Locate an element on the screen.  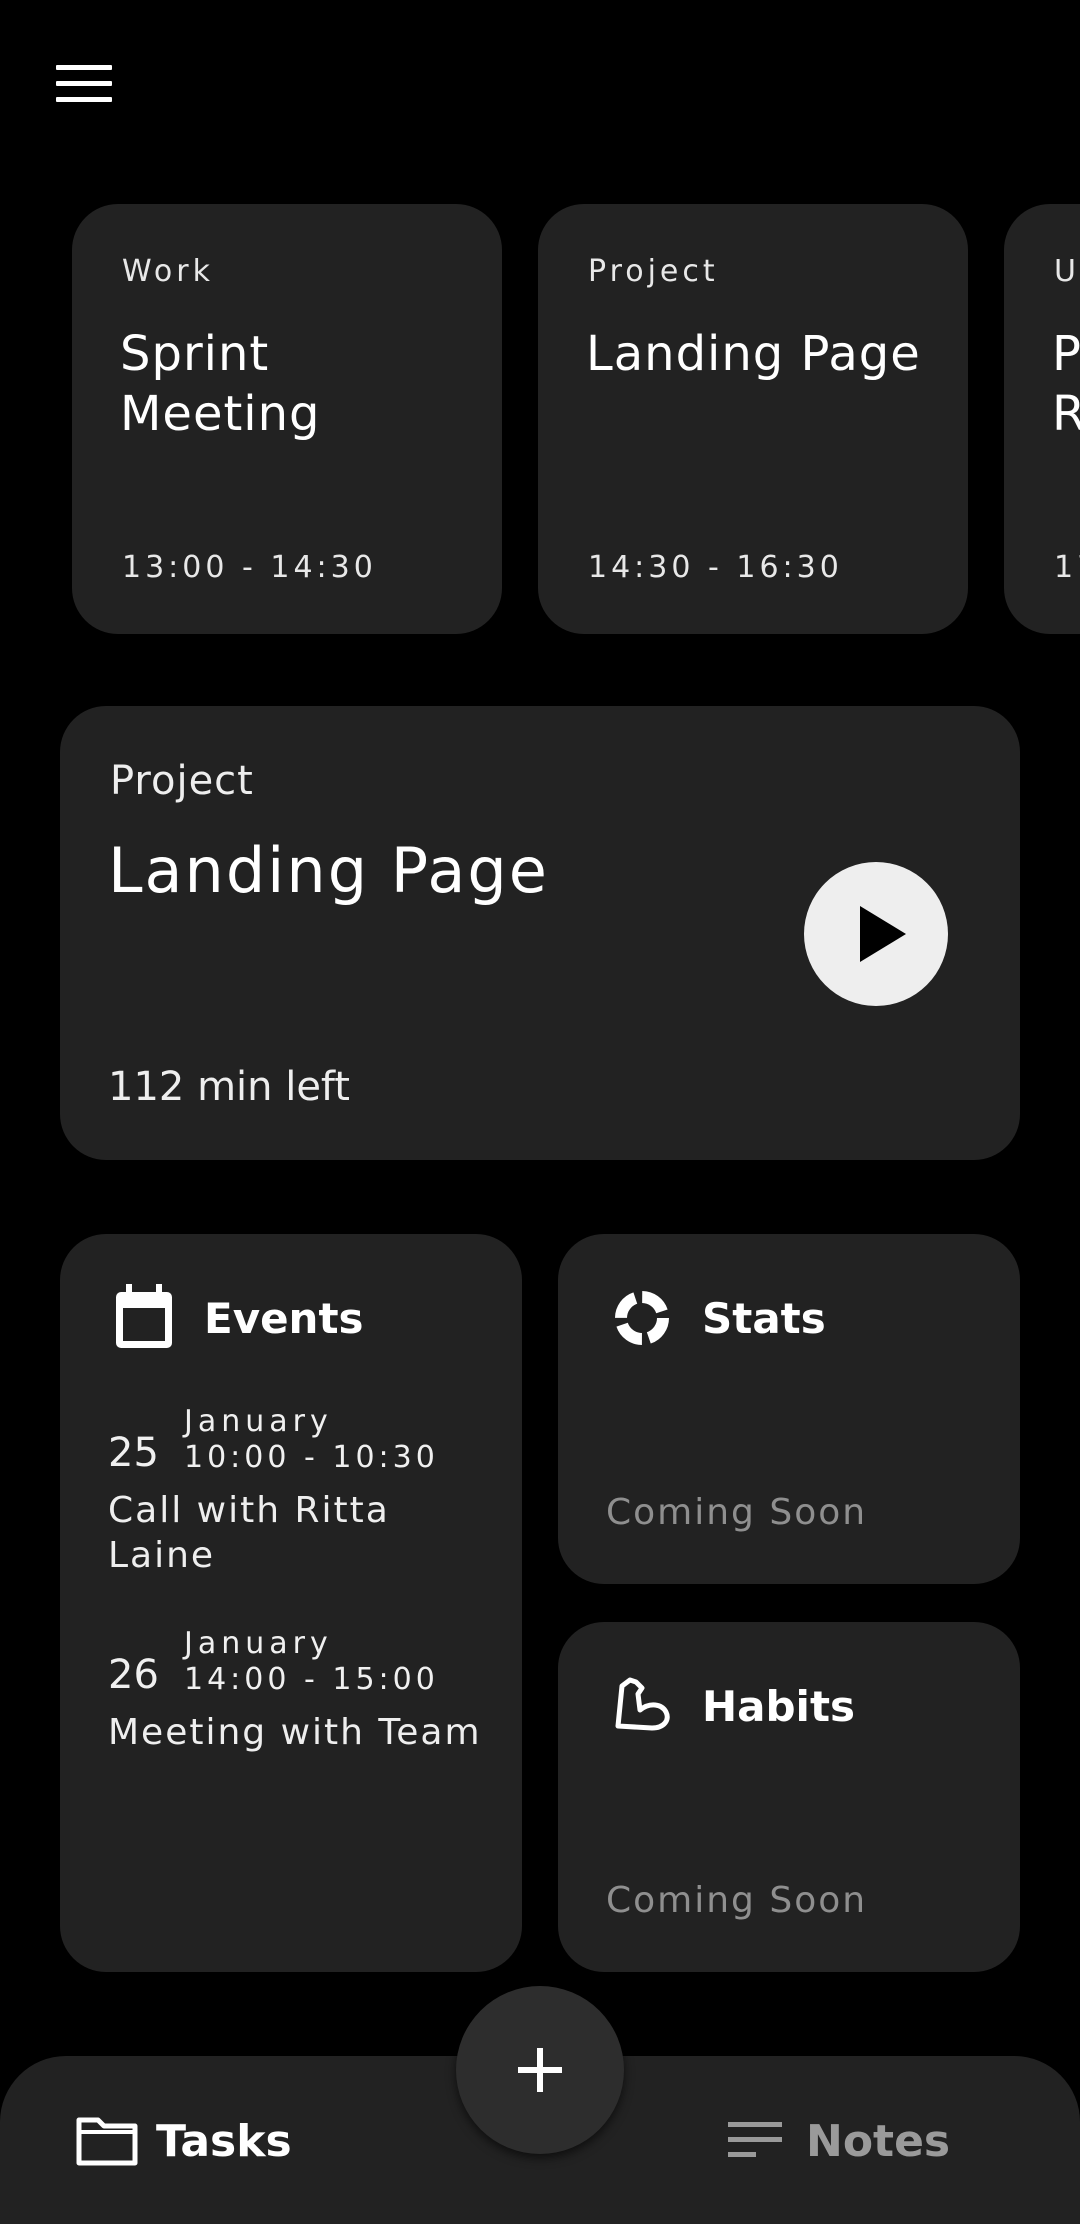
event-day: 26 is located at coordinates (133, 1675).